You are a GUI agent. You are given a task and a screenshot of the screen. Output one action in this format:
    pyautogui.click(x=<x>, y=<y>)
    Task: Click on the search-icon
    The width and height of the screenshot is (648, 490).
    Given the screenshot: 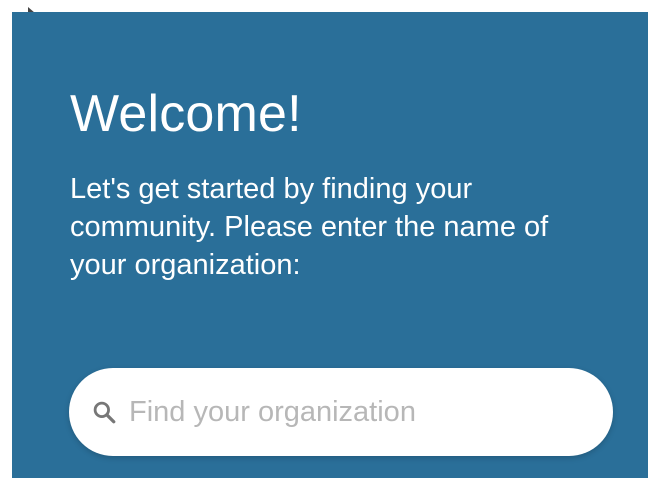 What is the action you would take?
    pyautogui.click(x=104, y=412)
    